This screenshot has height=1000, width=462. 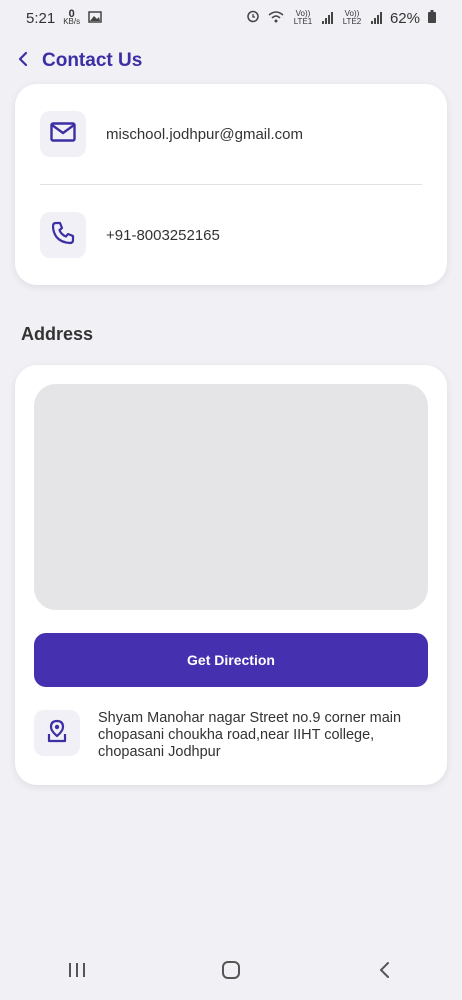 What do you see at coordinates (327, 18) in the screenshot?
I see `signal-1-icon` at bounding box center [327, 18].